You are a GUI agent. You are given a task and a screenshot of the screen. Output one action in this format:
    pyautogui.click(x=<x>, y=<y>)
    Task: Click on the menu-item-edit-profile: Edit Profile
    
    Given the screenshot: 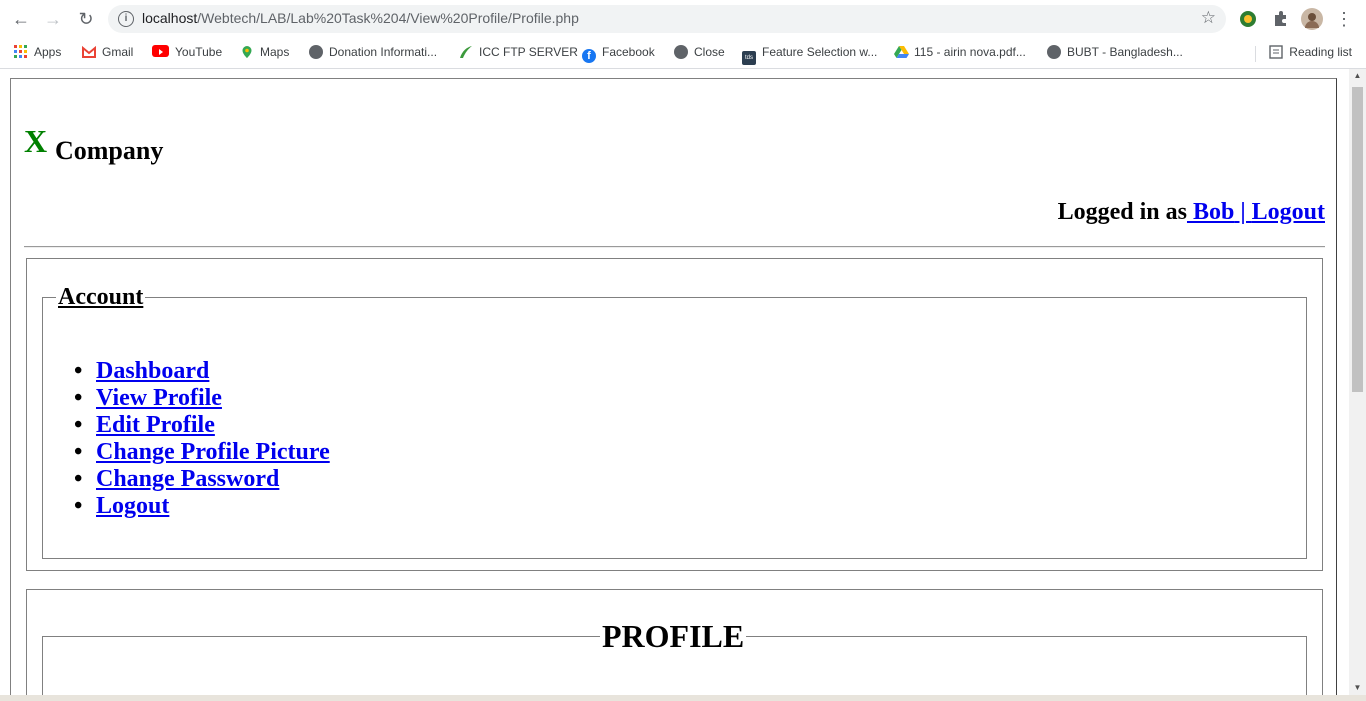 What is the action you would take?
    pyautogui.click(x=202, y=425)
    